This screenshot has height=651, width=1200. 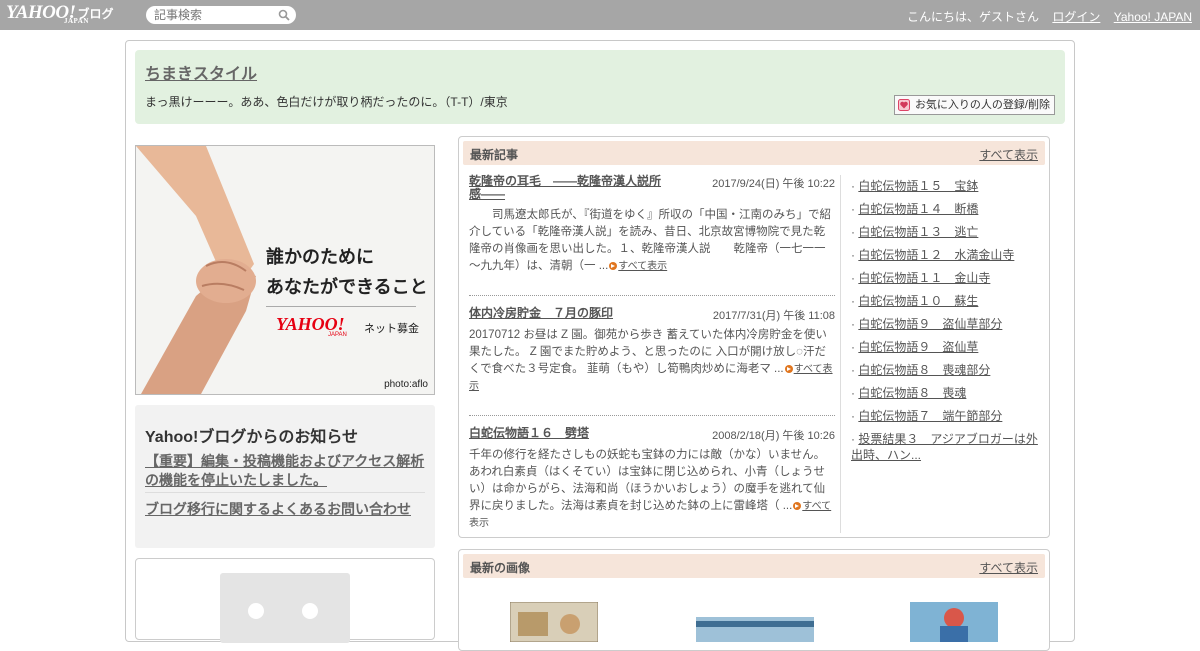 I want to click on post-title: 白蛇伝物語１６ 劈塔, so click(x=569, y=433).